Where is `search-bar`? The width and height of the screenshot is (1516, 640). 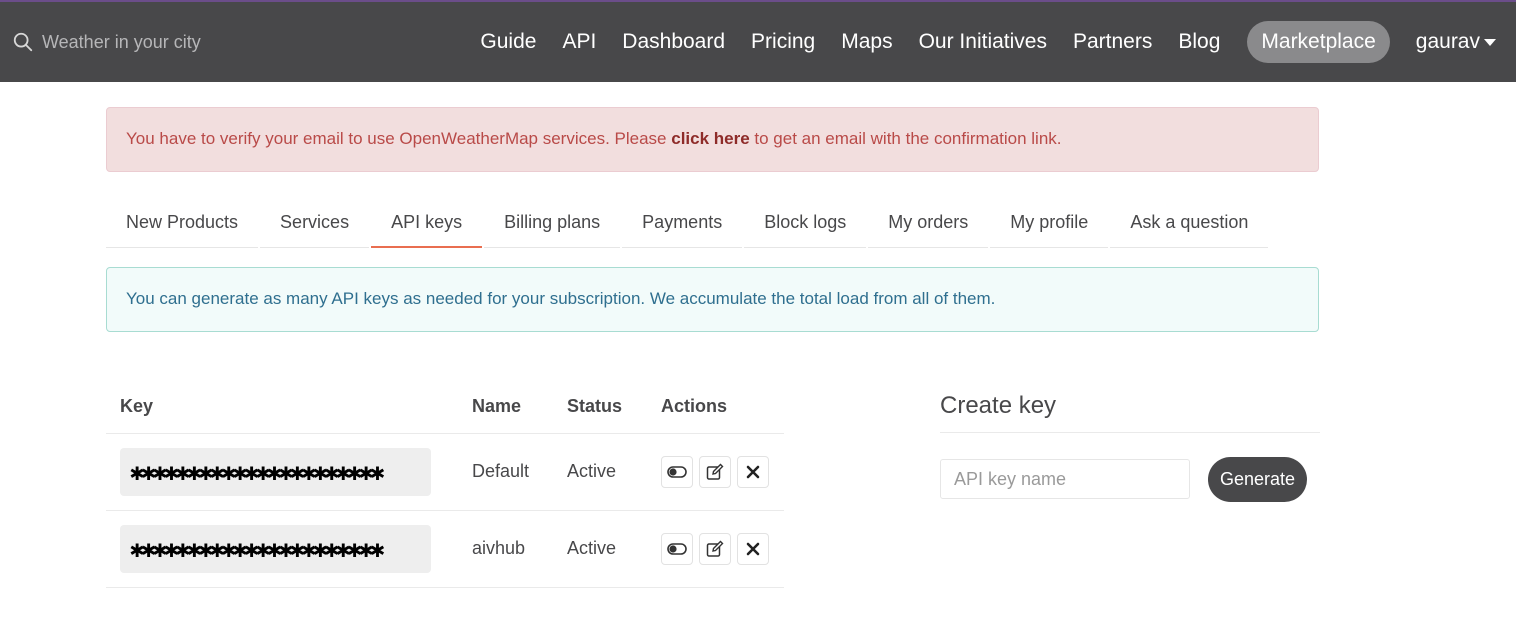 search-bar is located at coordinates (142, 42).